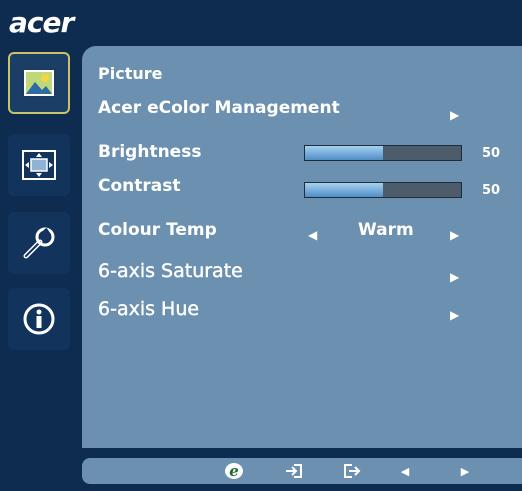  What do you see at coordinates (344, 190) in the screenshot?
I see `contrast-slider-fill` at bounding box center [344, 190].